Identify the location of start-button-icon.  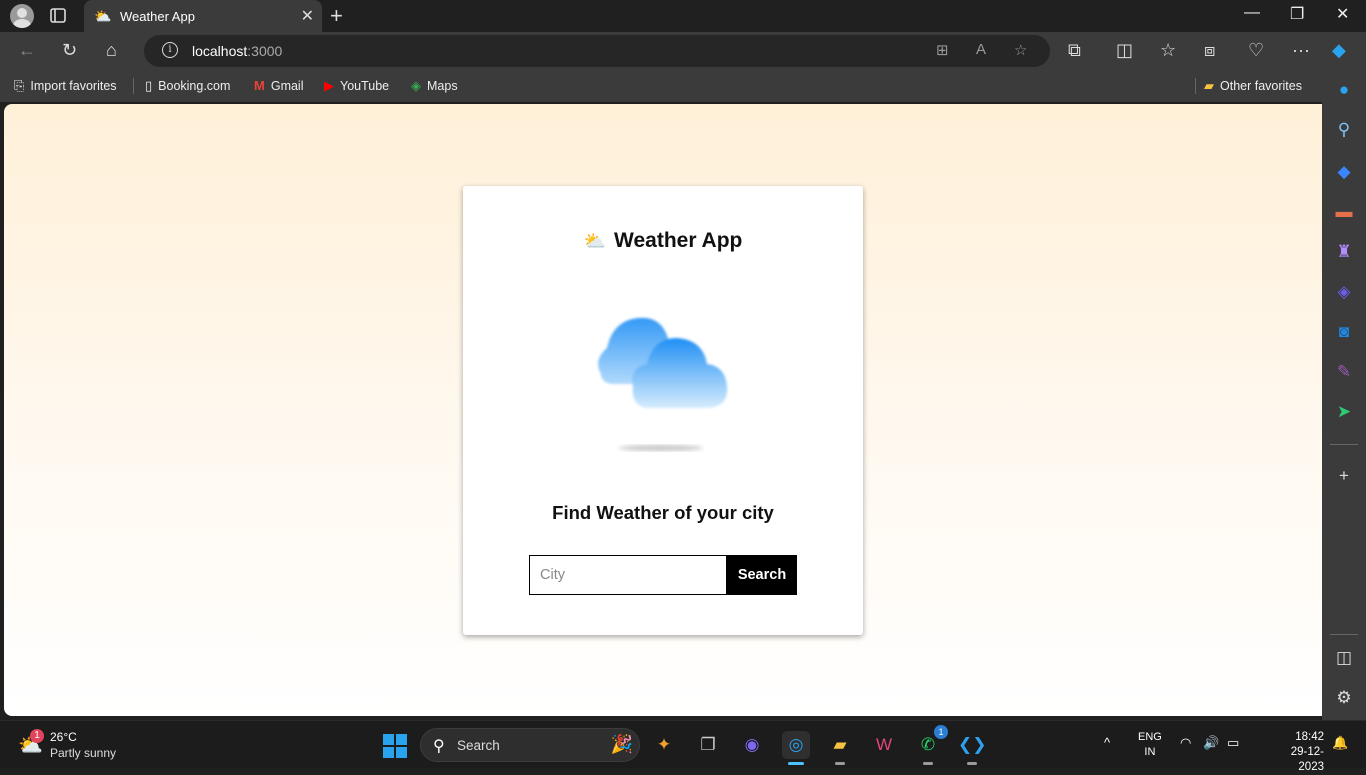
(395, 746).